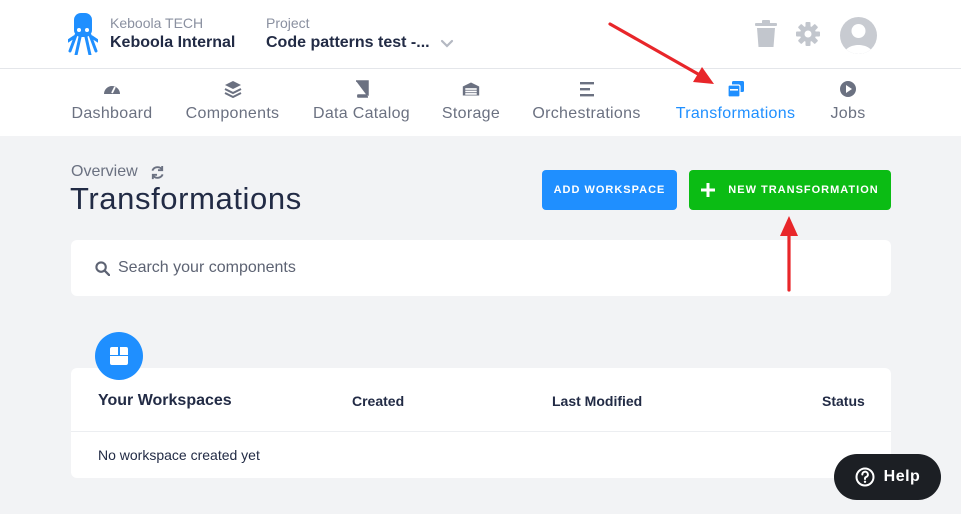 This screenshot has height=514, width=961. What do you see at coordinates (173, 42) in the screenshot?
I see `organization-name: Keboola Internal` at bounding box center [173, 42].